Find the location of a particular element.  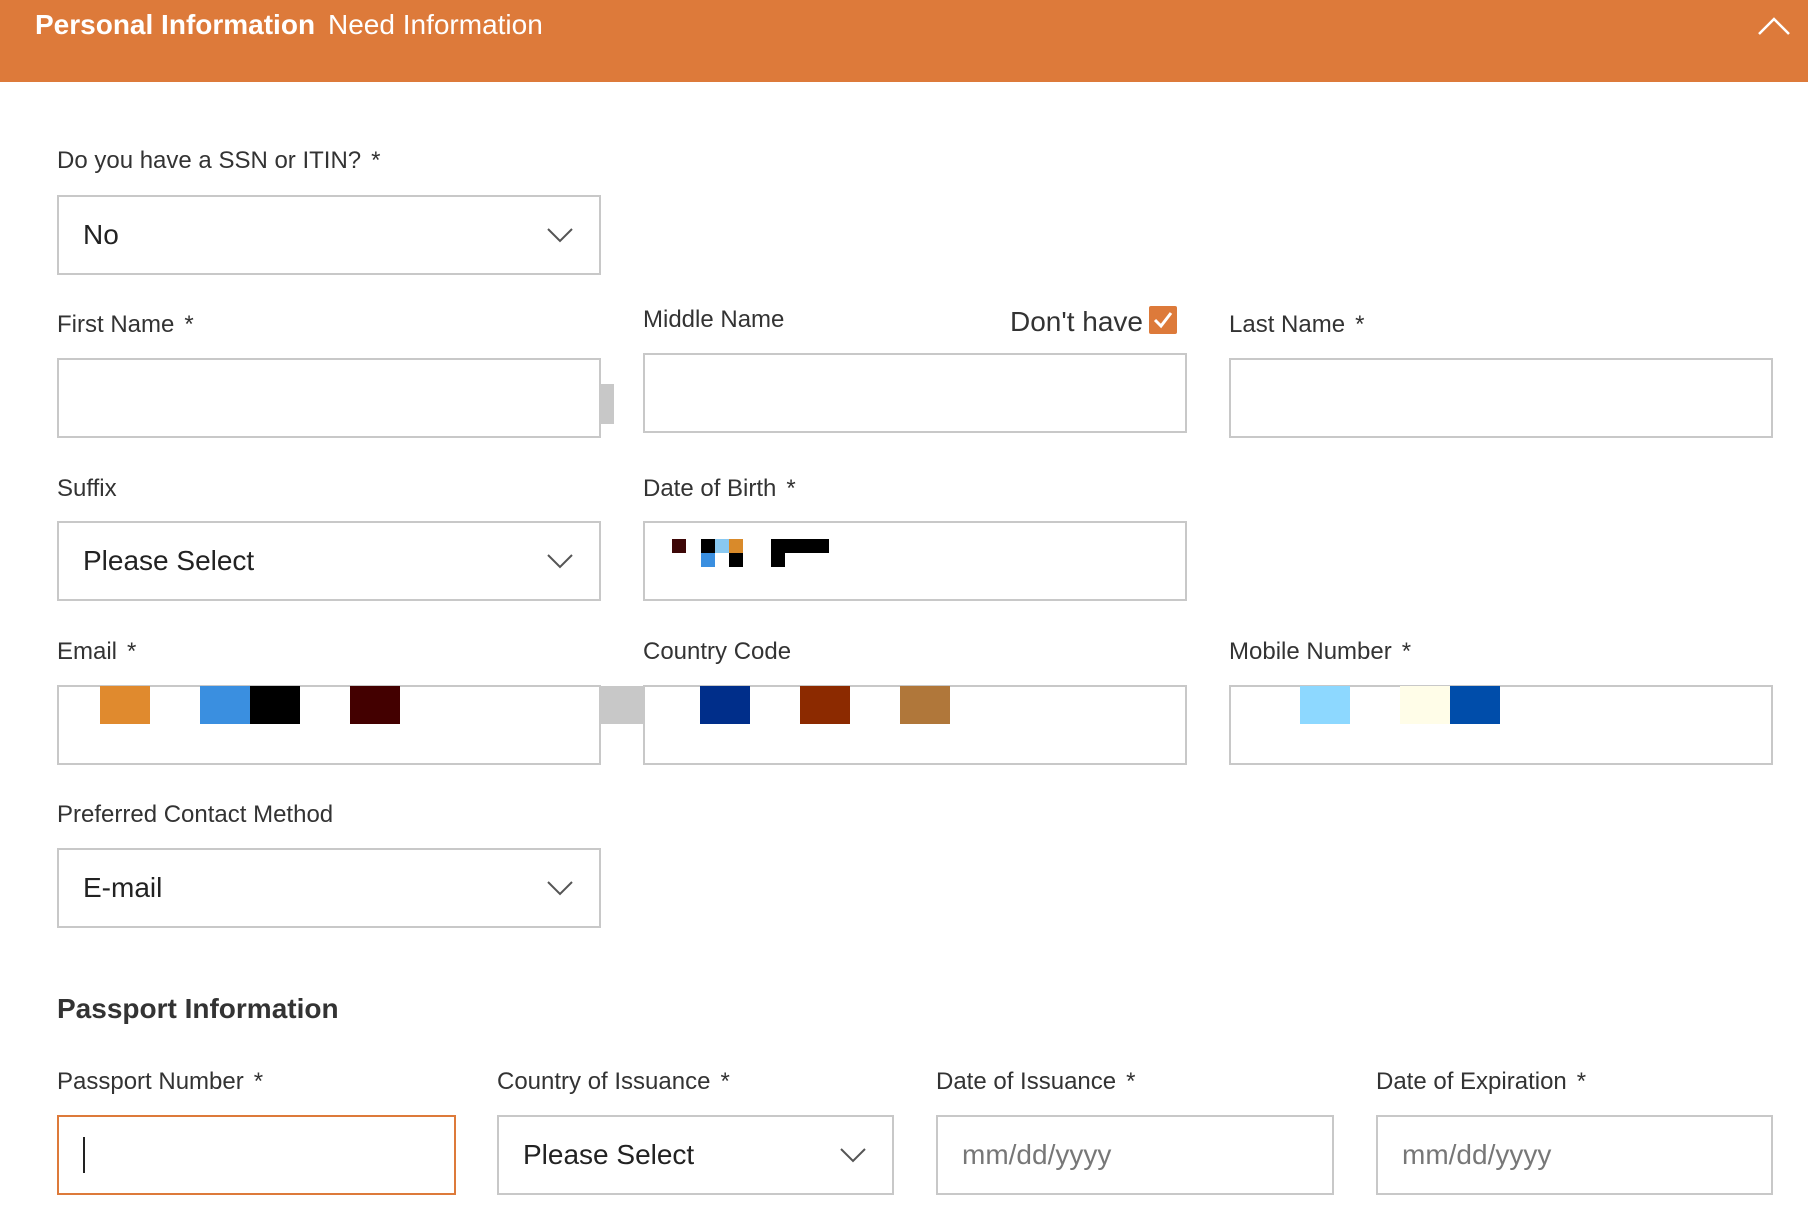

last-name-label: Last Name * is located at coordinates (1297, 324).